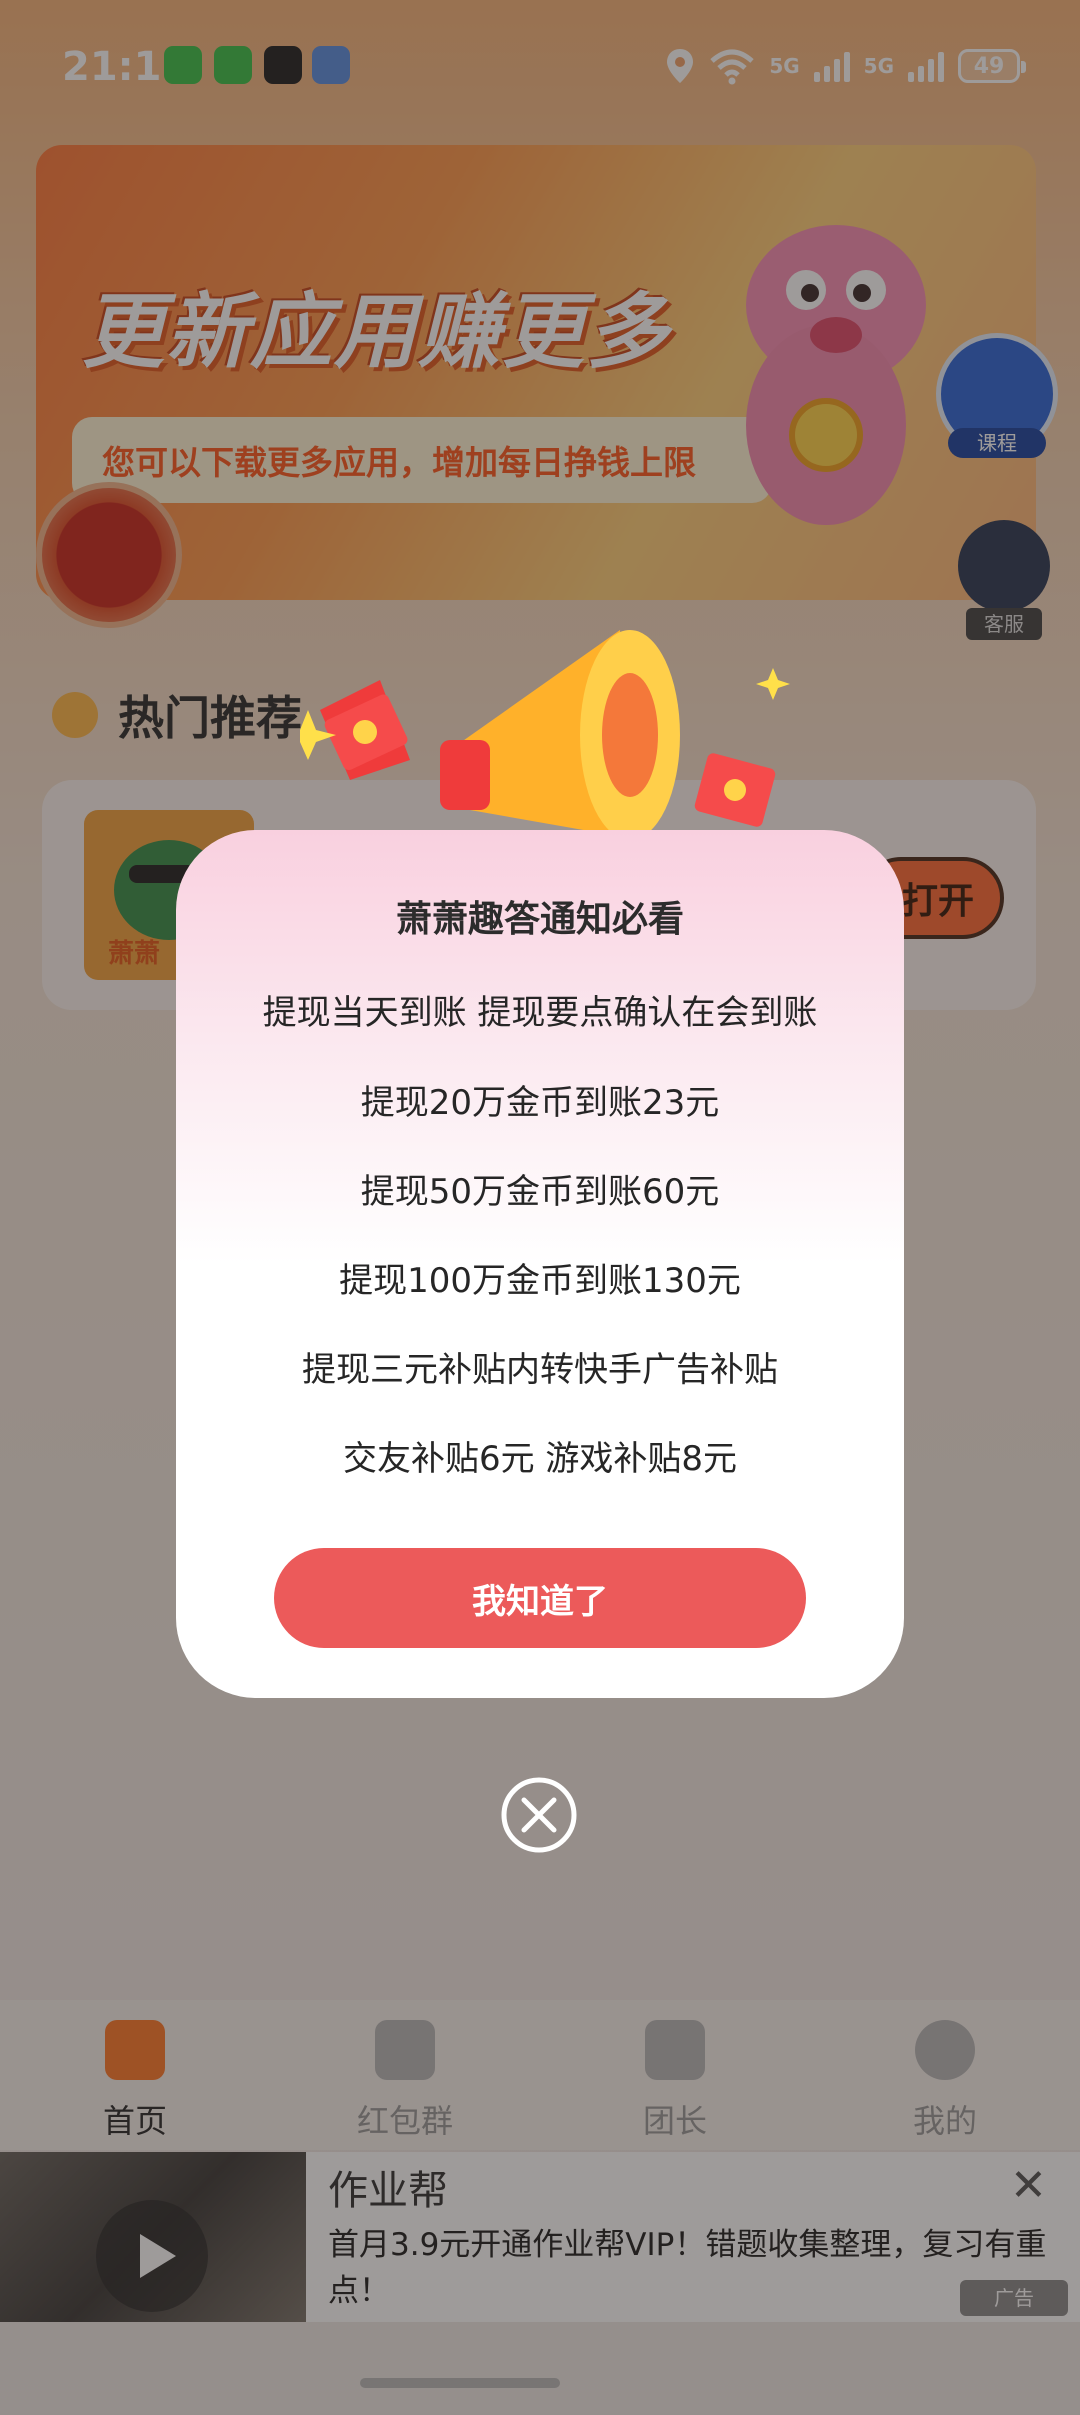 This screenshot has width=1080, height=2415. I want to click on modal-line: 交友补贴6元 游戏补贴8元, so click(540, 1459).